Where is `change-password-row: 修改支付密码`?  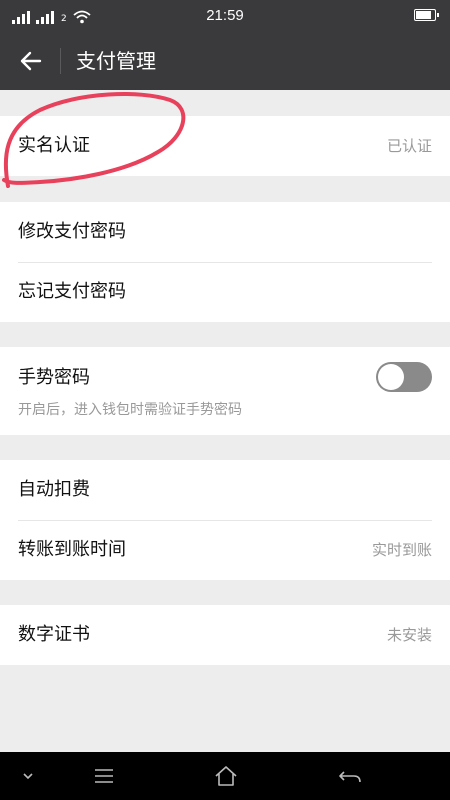
change-password-row: 修改支付密码 is located at coordinates (225, 232).